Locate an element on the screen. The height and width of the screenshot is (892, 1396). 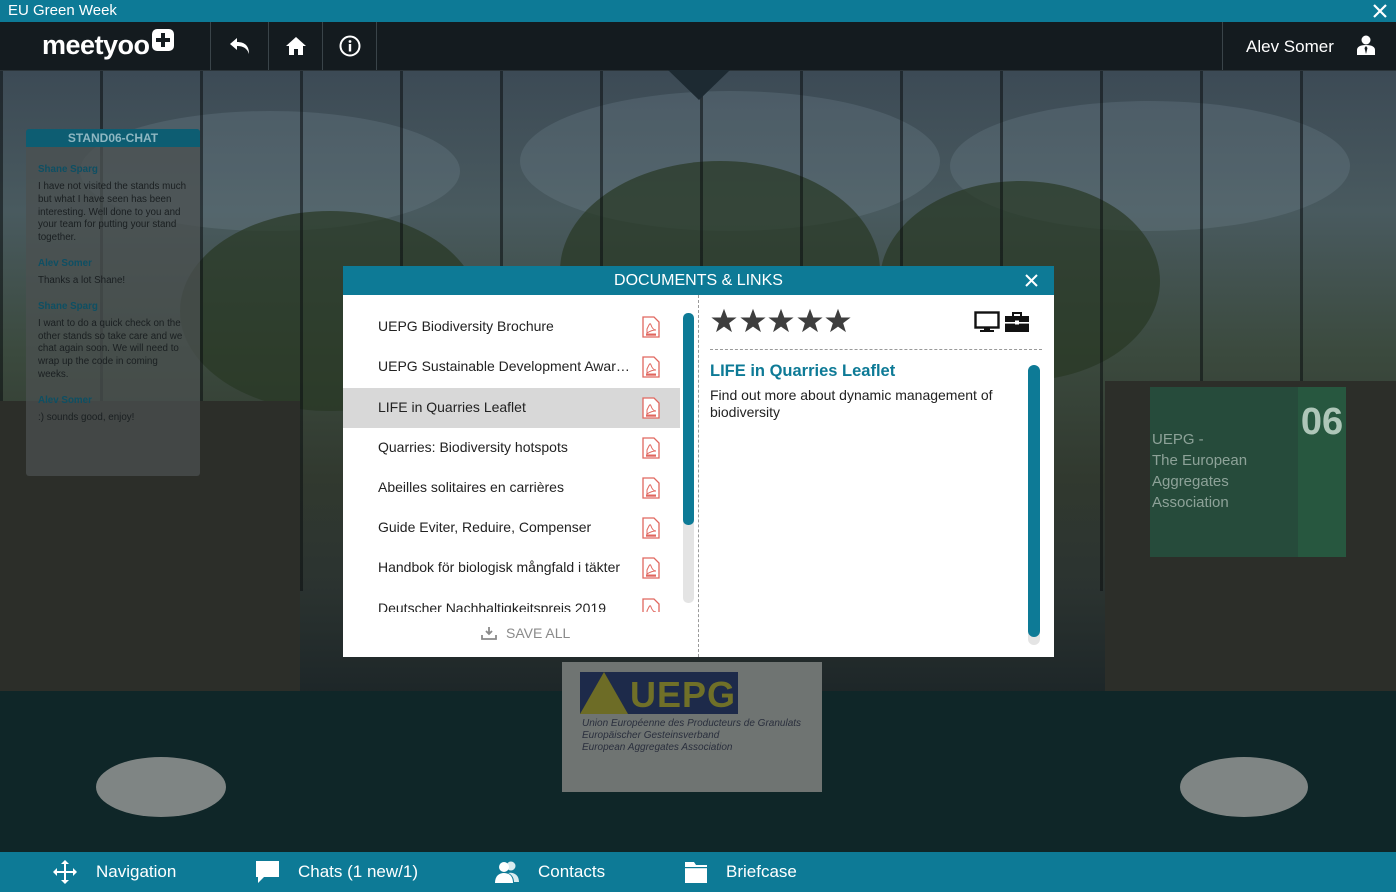
document-label: Deutscher Nachhaltigkeitspreis 2019 is located at coordinates (492, 606).